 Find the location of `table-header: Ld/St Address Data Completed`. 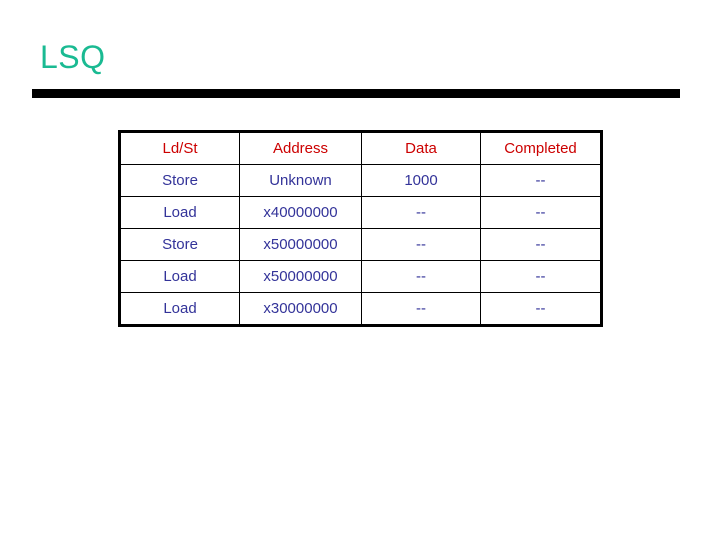

table-header: Ld/St Address Data Completed is located at coordinates (360, 148).